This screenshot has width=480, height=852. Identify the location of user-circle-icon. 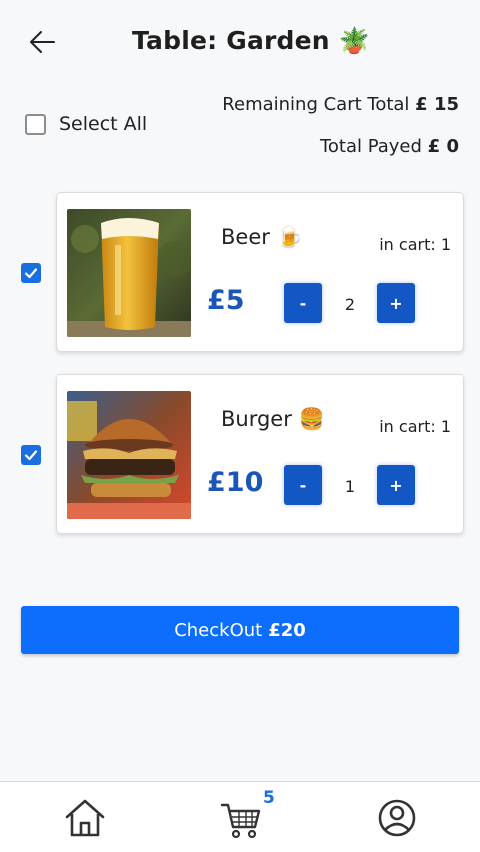
(397, 818).